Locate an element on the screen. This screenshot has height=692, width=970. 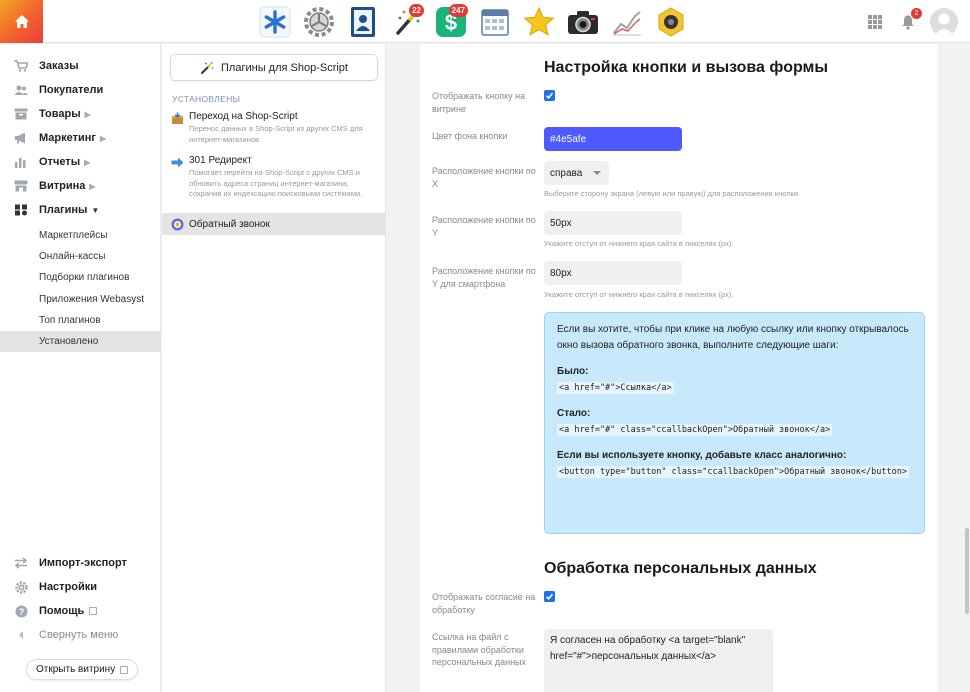
open-storefront-label: Открыть витрину is located at coordinates (76, 669).